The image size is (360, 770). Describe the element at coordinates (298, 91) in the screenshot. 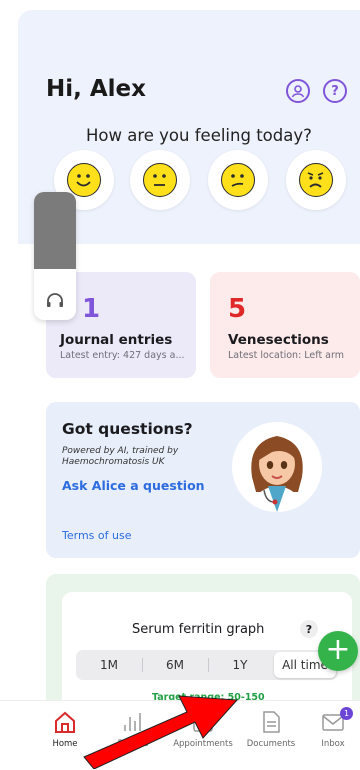

I see `profile-icon` at that location.